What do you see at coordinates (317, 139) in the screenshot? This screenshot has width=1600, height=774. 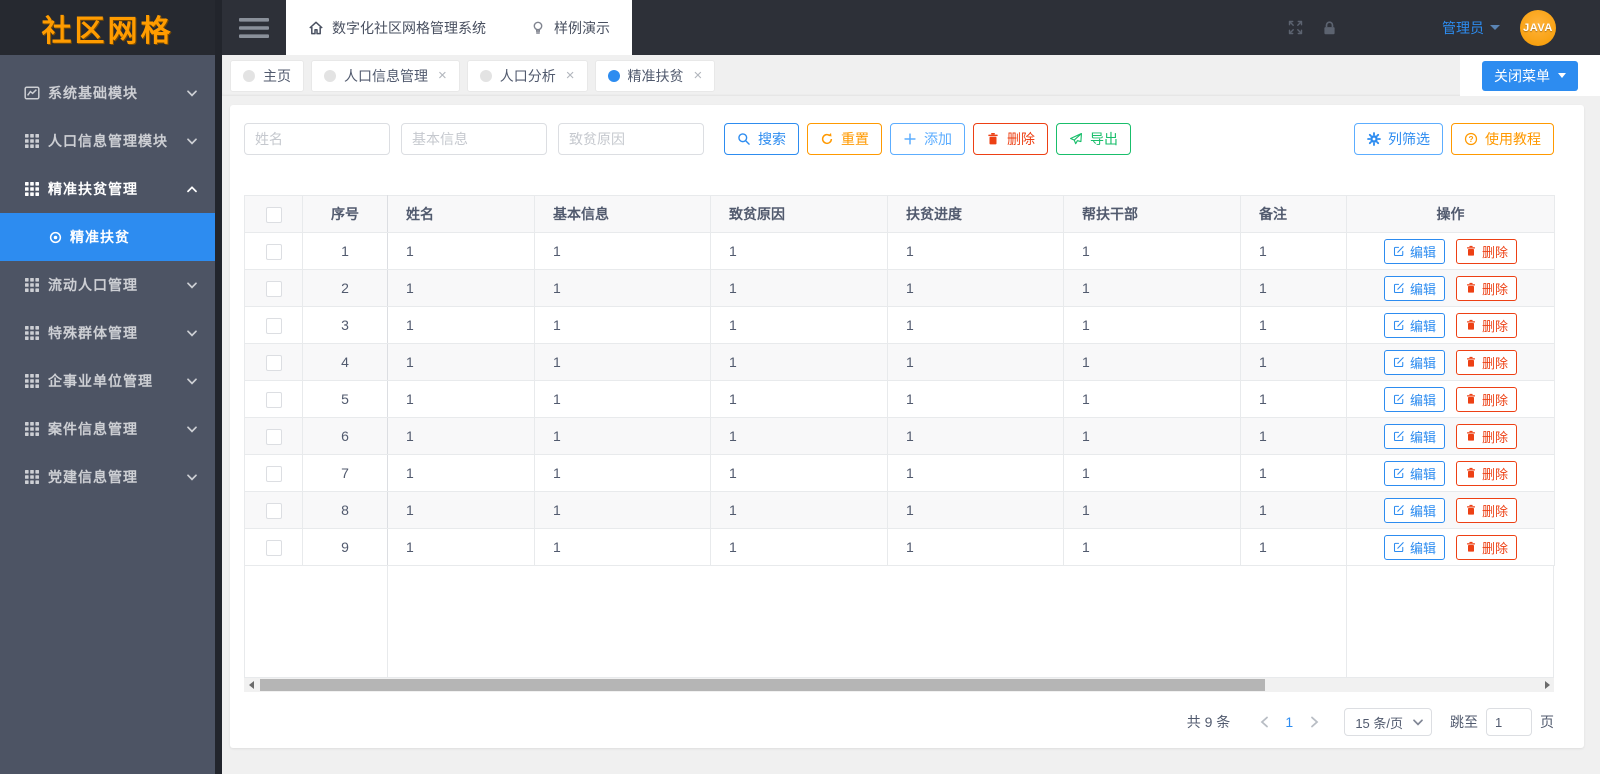 I see `name-filter-input` at bounding box center [317, 139].